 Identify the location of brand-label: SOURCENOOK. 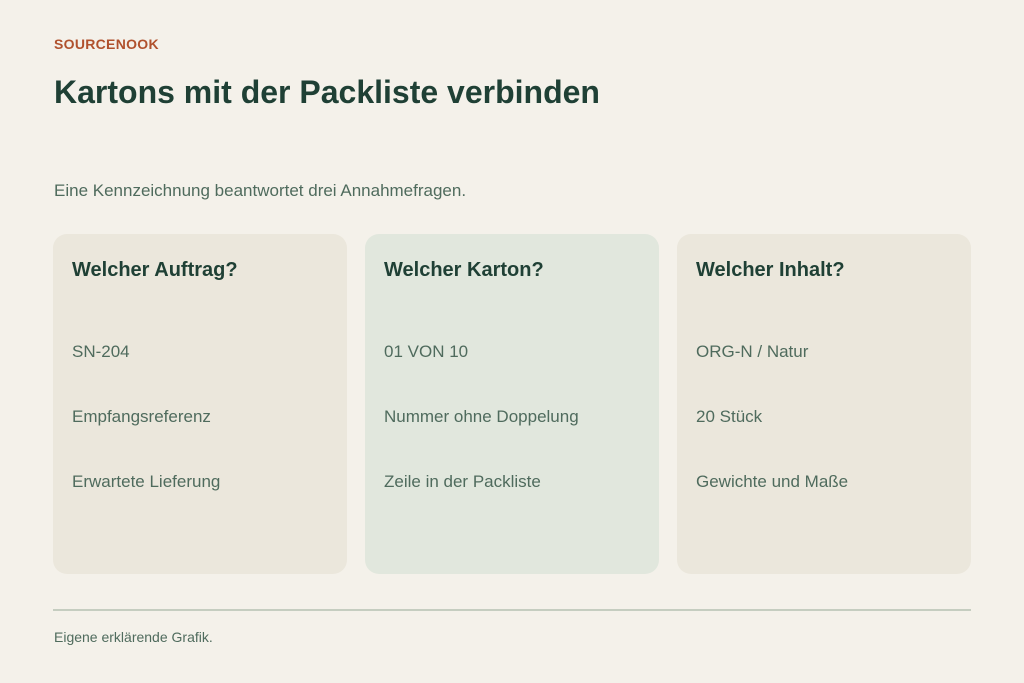
(106, 44).